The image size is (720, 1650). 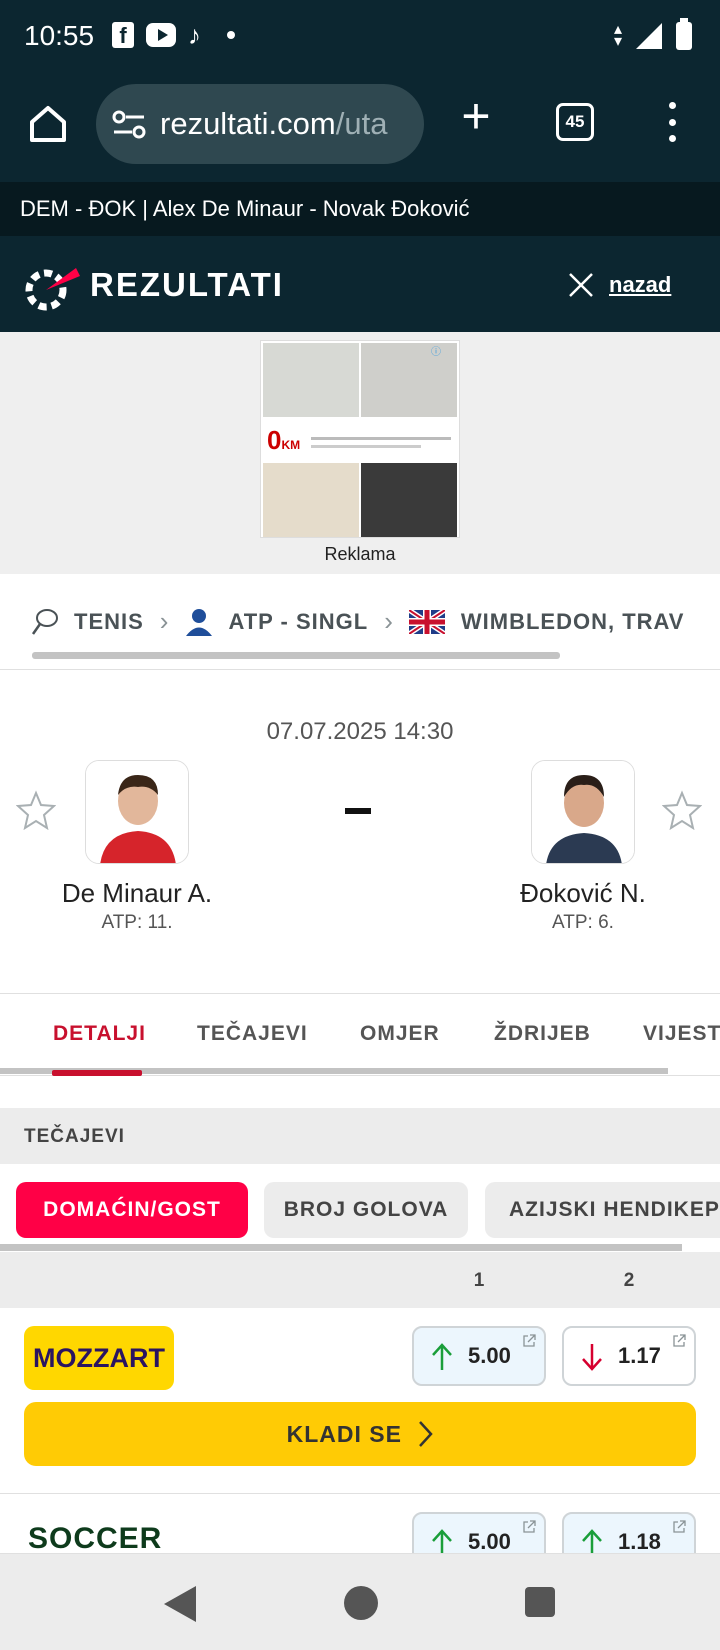 I want to click on notification-dot-icon, so click(x=231, y=35).